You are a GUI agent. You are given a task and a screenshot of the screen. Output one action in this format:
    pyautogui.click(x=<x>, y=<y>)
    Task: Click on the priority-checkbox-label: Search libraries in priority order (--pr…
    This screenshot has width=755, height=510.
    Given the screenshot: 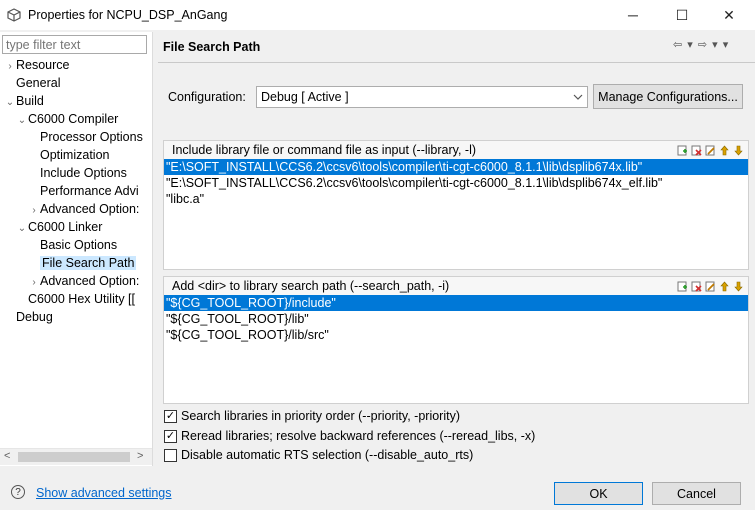 What is the action you would take?
    pyautogui.click(x=320, y=416)
    